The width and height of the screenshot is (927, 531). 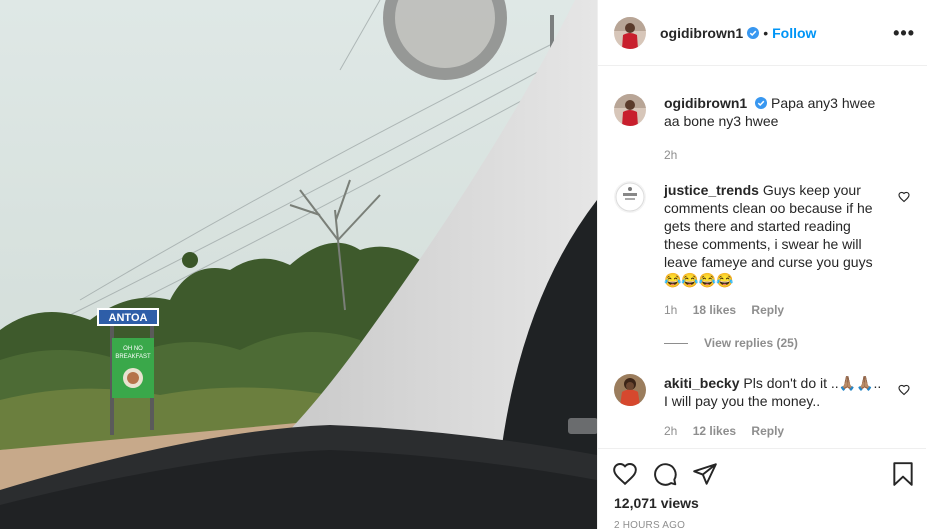 I want to click on view-count: 12,071 views, so click(x=656, y=503).